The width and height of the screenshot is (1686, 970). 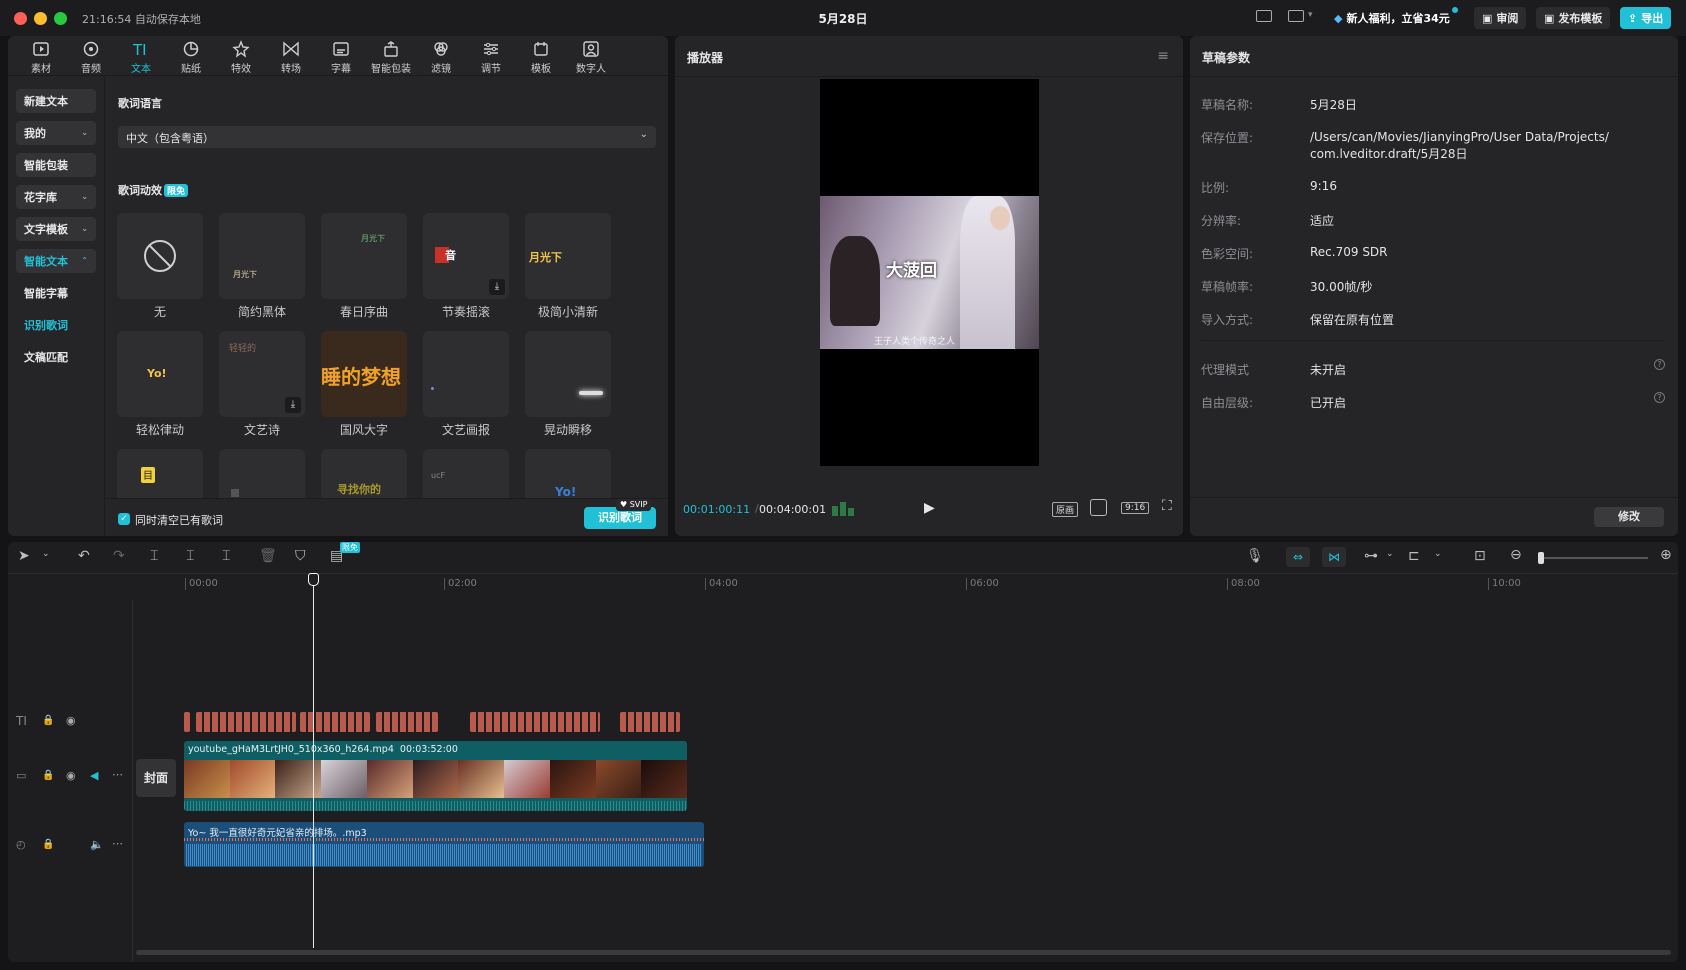 What do you see at coordinates (20, 18) in the screenshot?
I see `close-window-button` at bounding box center [20, 18].